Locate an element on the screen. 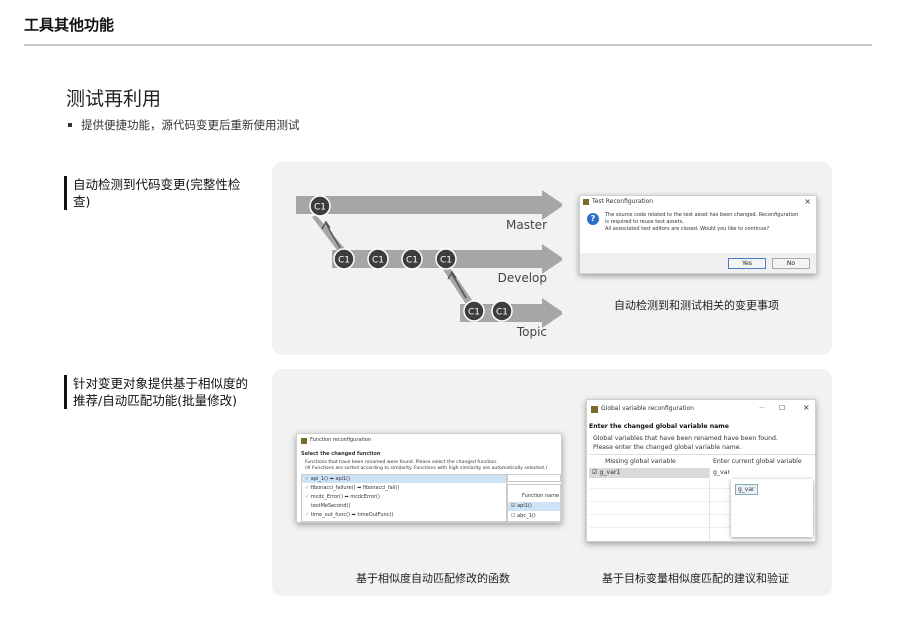  minimize-icon: — is located at coordinates (762, 407).